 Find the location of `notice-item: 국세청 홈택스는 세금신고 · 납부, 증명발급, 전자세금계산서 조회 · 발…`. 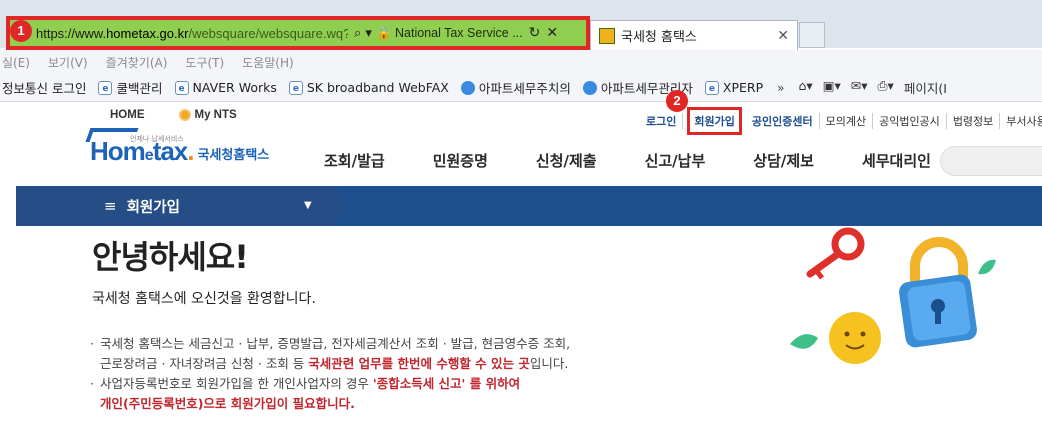

notice-item: 국세청 홈택스는 세금신고 · 납부, 증명발급, 전자세금계산서 조회 · 발… is located at coordinates (431, 354).